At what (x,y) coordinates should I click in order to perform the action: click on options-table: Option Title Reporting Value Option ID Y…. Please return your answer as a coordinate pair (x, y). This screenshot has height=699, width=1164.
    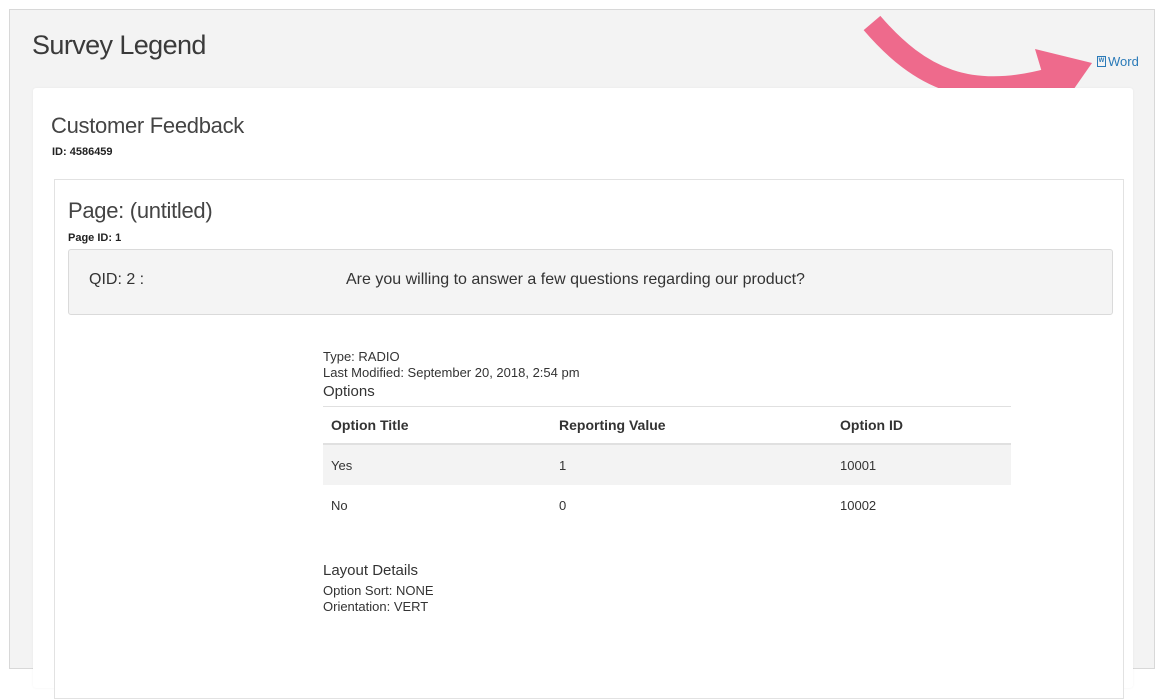
    Looking at the image, I should click on (667, 466).